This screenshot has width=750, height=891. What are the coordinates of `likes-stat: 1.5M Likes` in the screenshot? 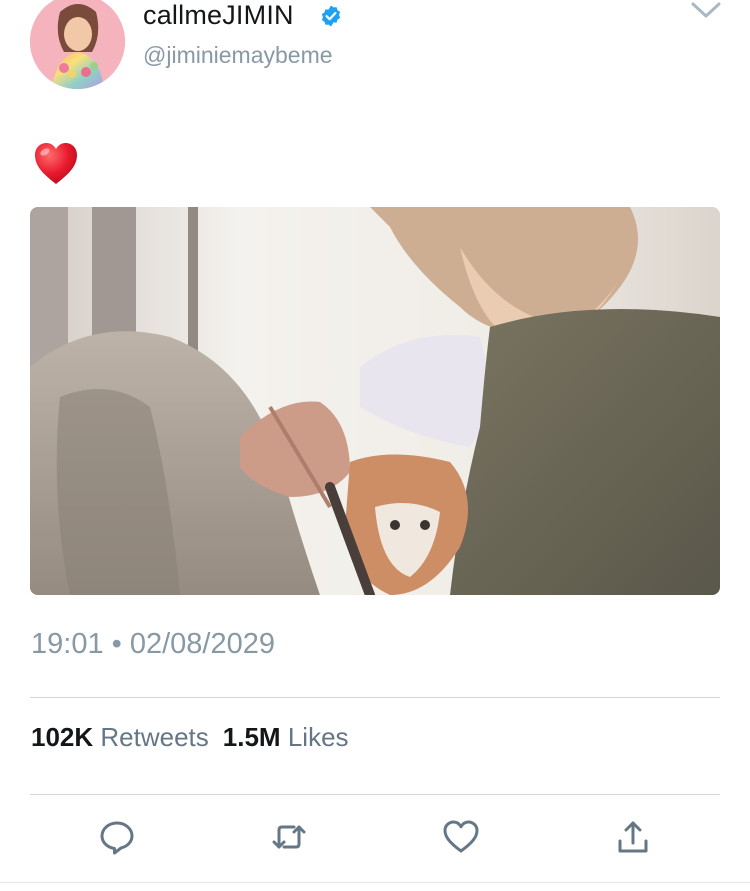 It's located at (286, 737).